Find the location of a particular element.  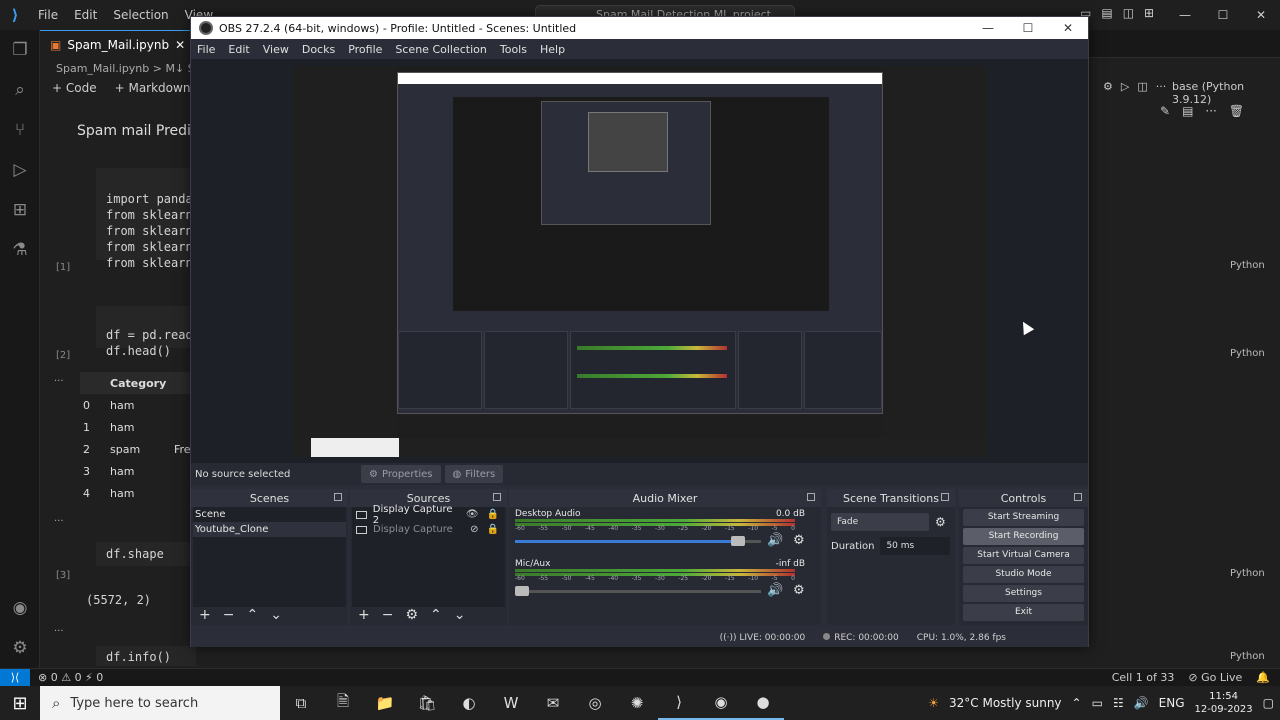

settings-icon: ⚙ is located at coordinates (1108, 86).